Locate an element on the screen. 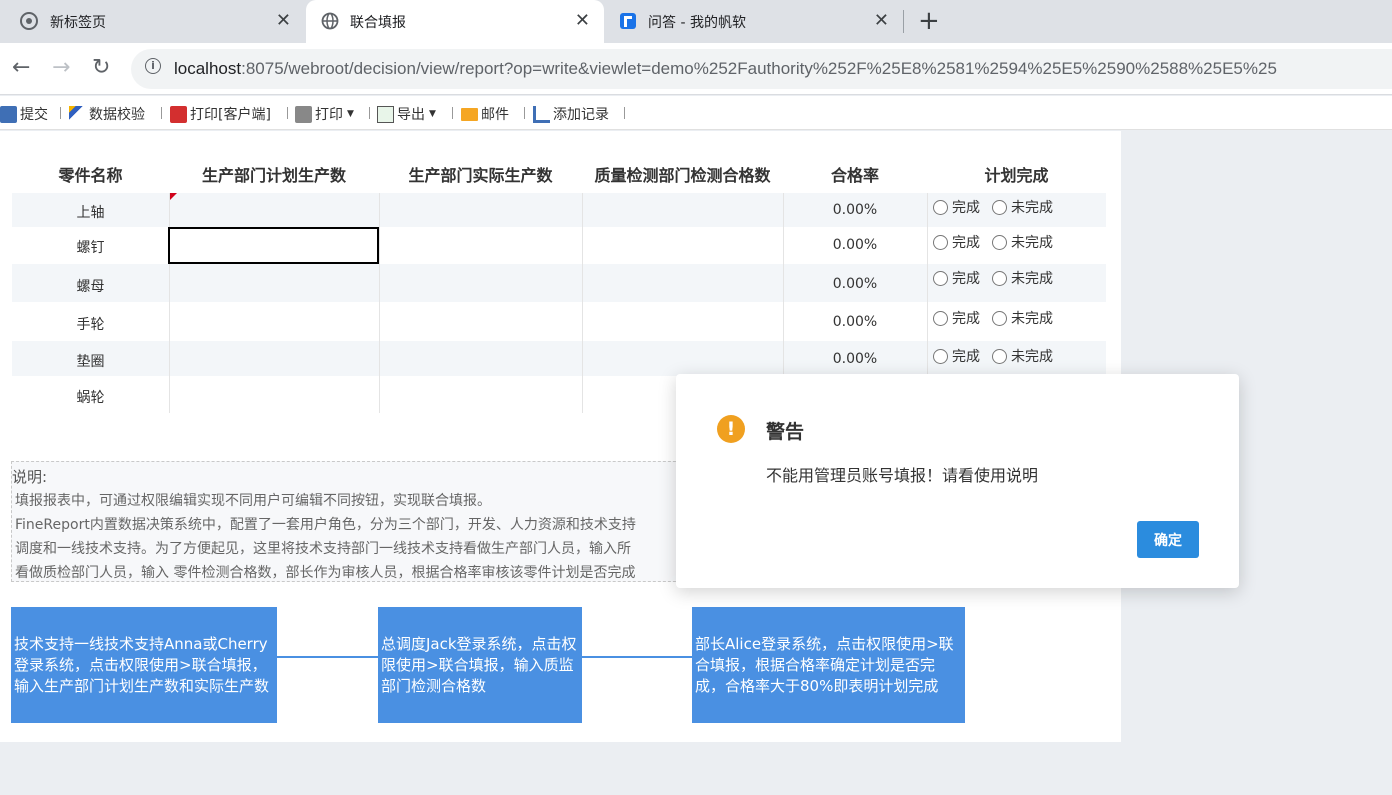 The image size is (1392, 795). save-icon is located at coordinates (8, 114).